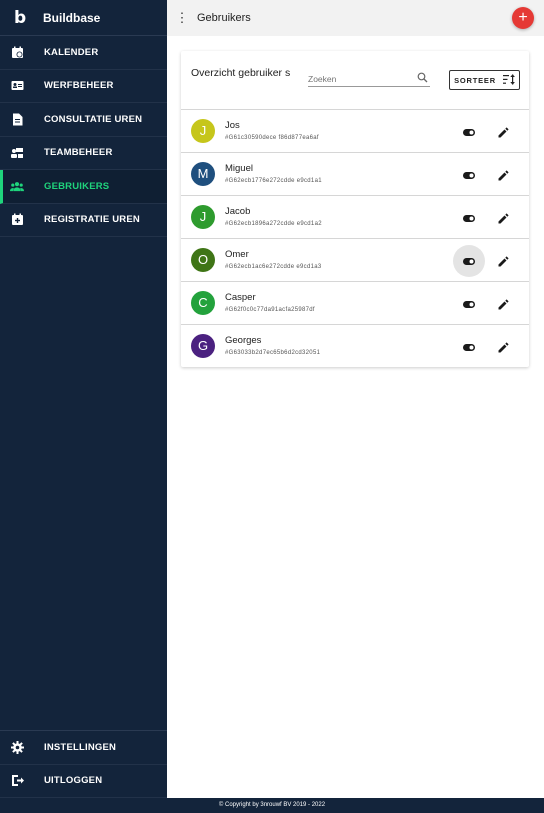  Describe the element at coordinates (78, 153) in the screenshot. I see `sidebar-item-label: TEAMBEHEER` at that location.